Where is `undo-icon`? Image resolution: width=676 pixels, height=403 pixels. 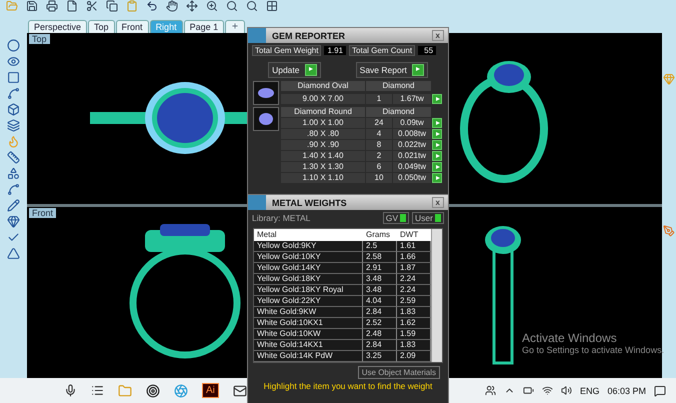
undo-icon is located at coordinates (152, 6).